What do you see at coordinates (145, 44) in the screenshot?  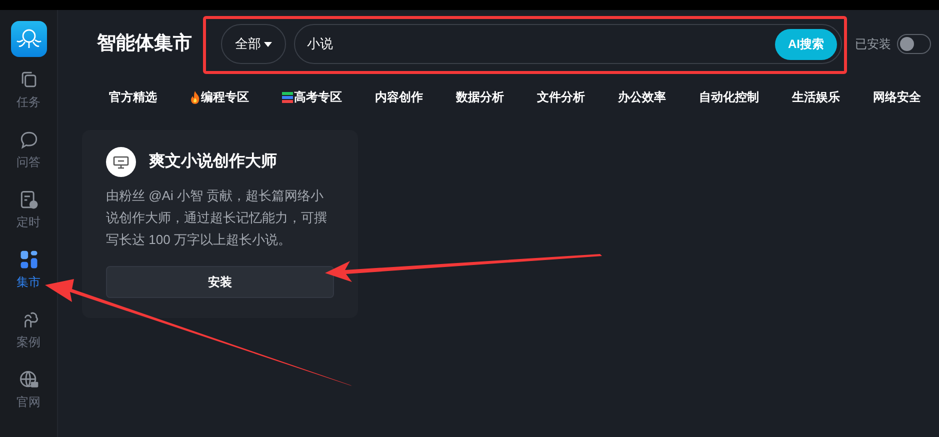 I see `page-title: 智能体集市` at bounding box center [145, 44].